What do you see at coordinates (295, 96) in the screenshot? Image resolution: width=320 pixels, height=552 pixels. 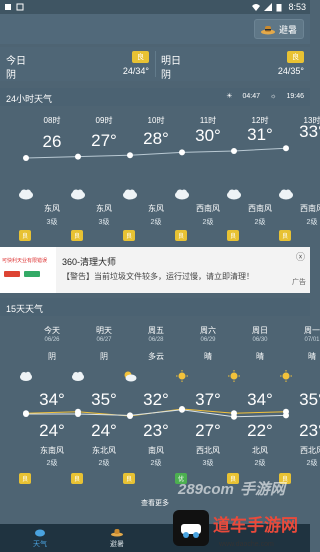 I see `sunset-time: 19:46` at bounding box center [295, 96].